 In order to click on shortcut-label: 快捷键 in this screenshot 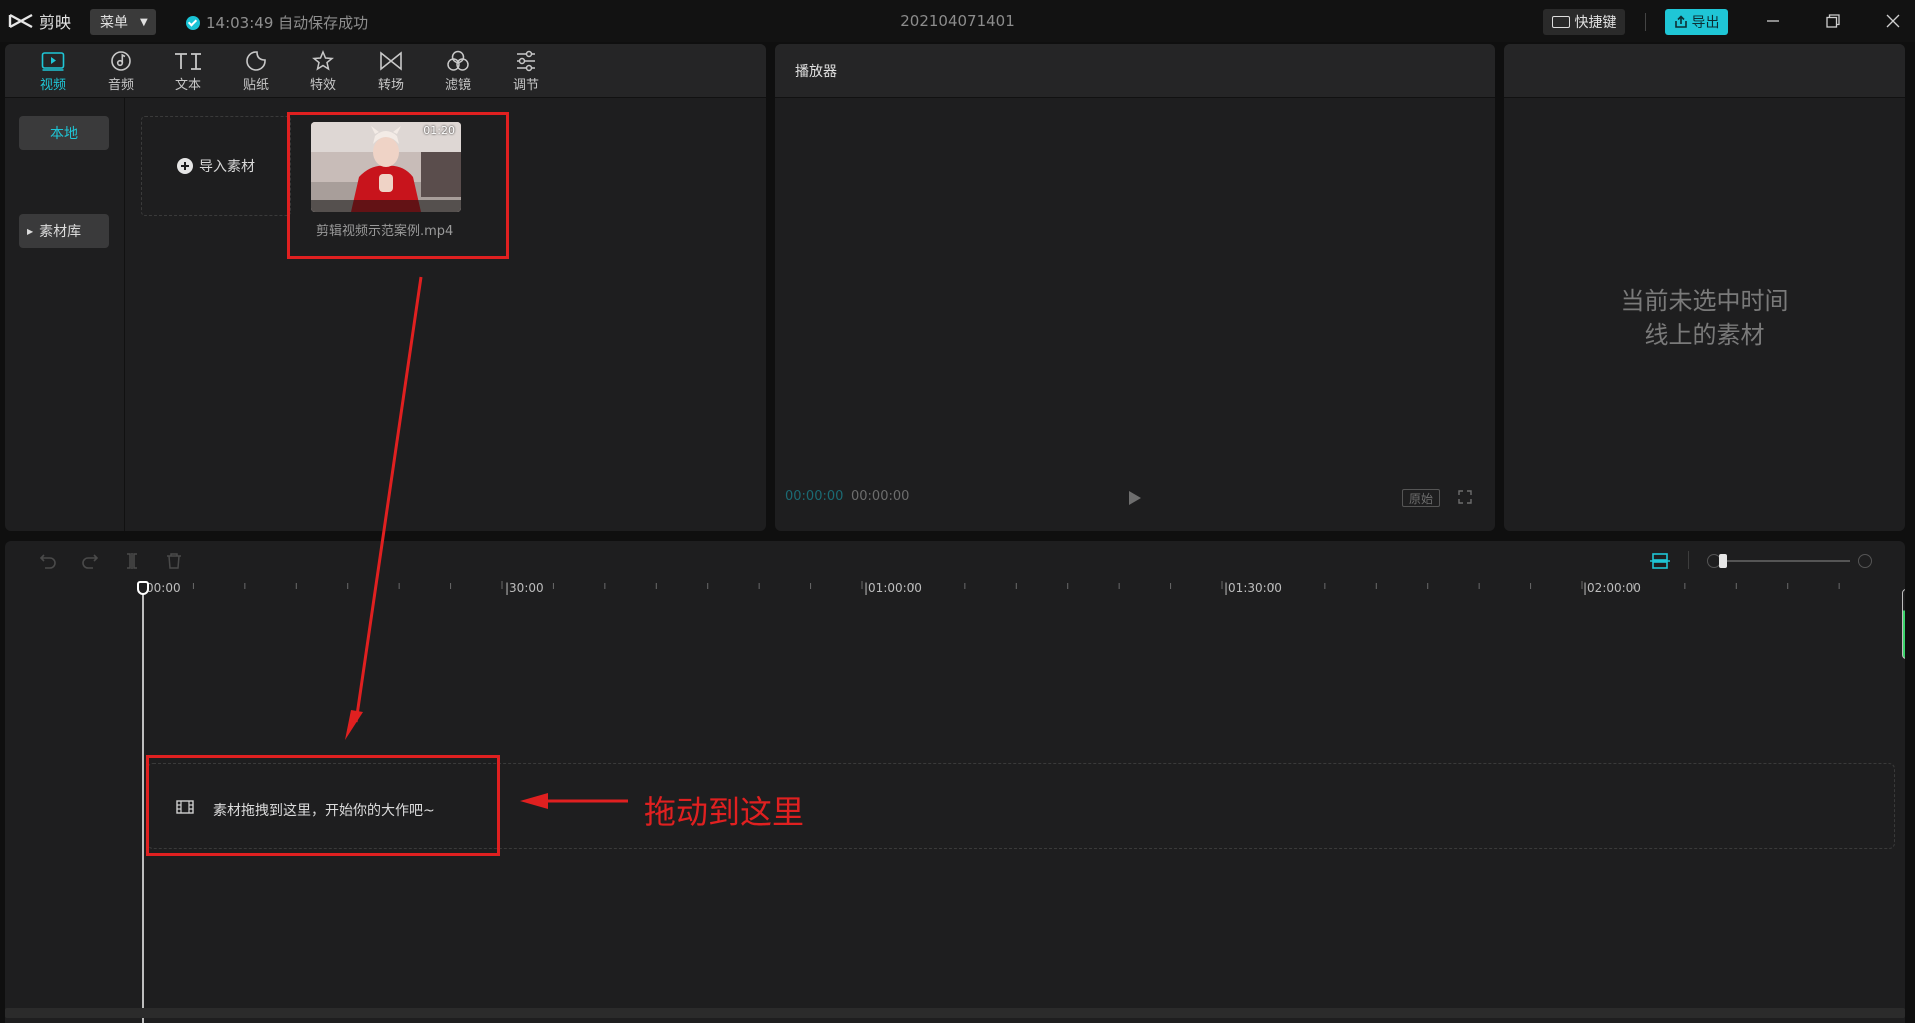, I will do `click(1595, 23)`.